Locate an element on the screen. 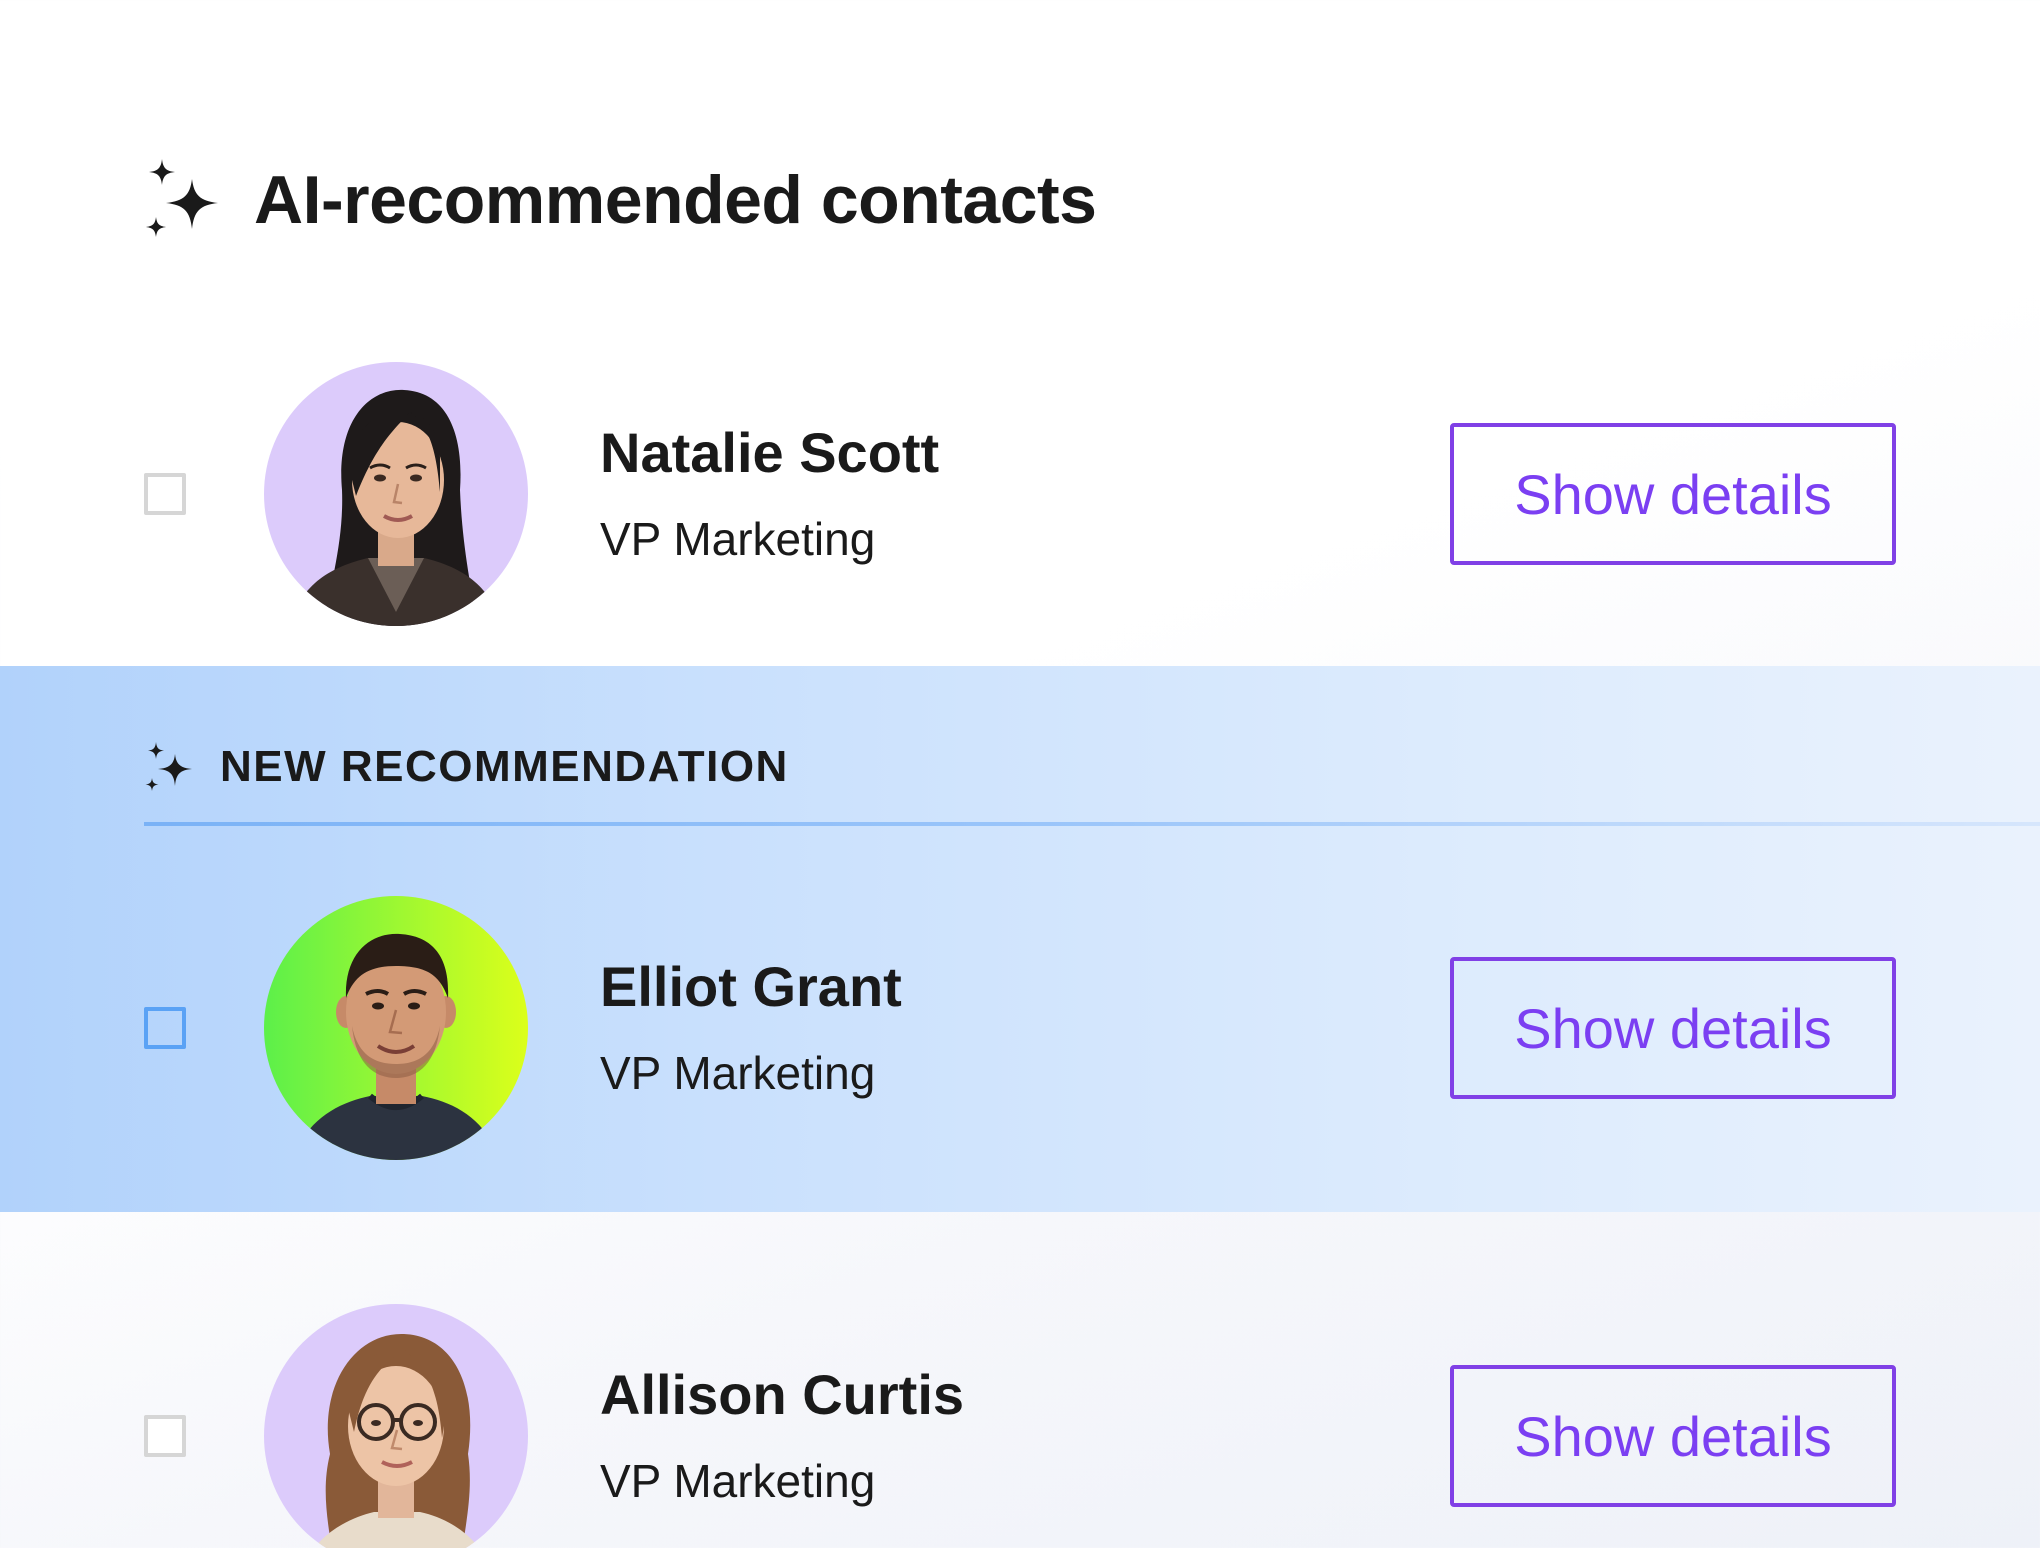  section-header: AI-recommended contacts is located at coordinates (620, 200).